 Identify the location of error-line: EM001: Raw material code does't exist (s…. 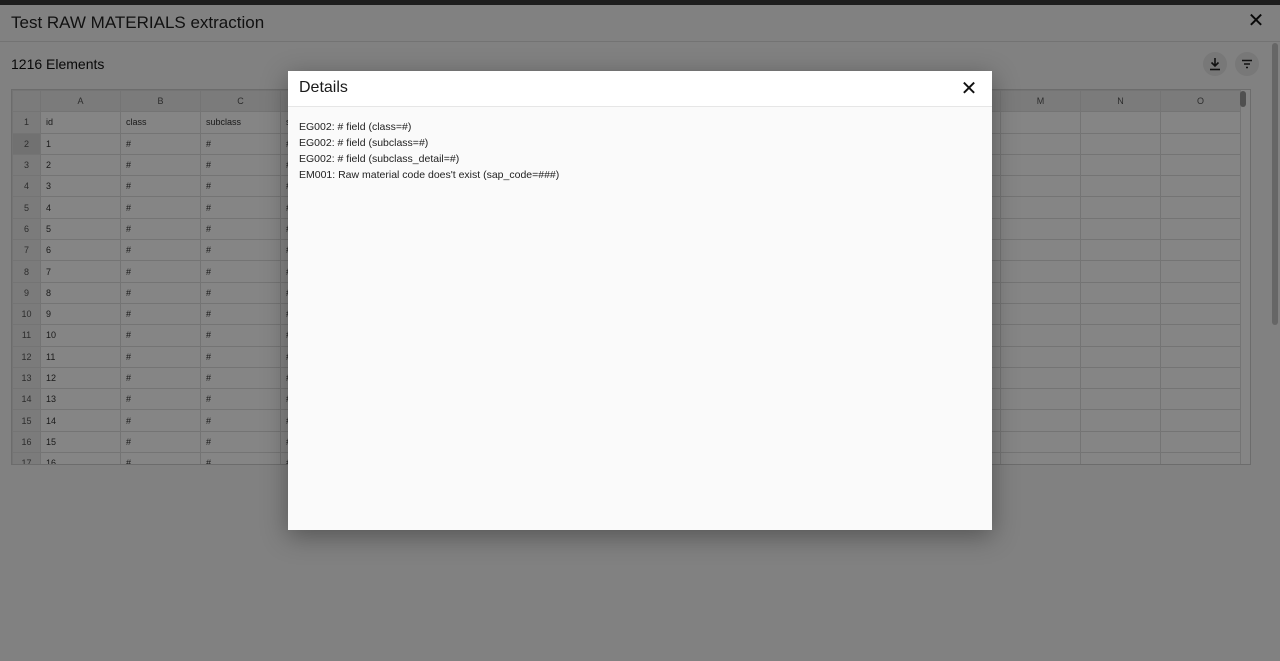
(429, 175).